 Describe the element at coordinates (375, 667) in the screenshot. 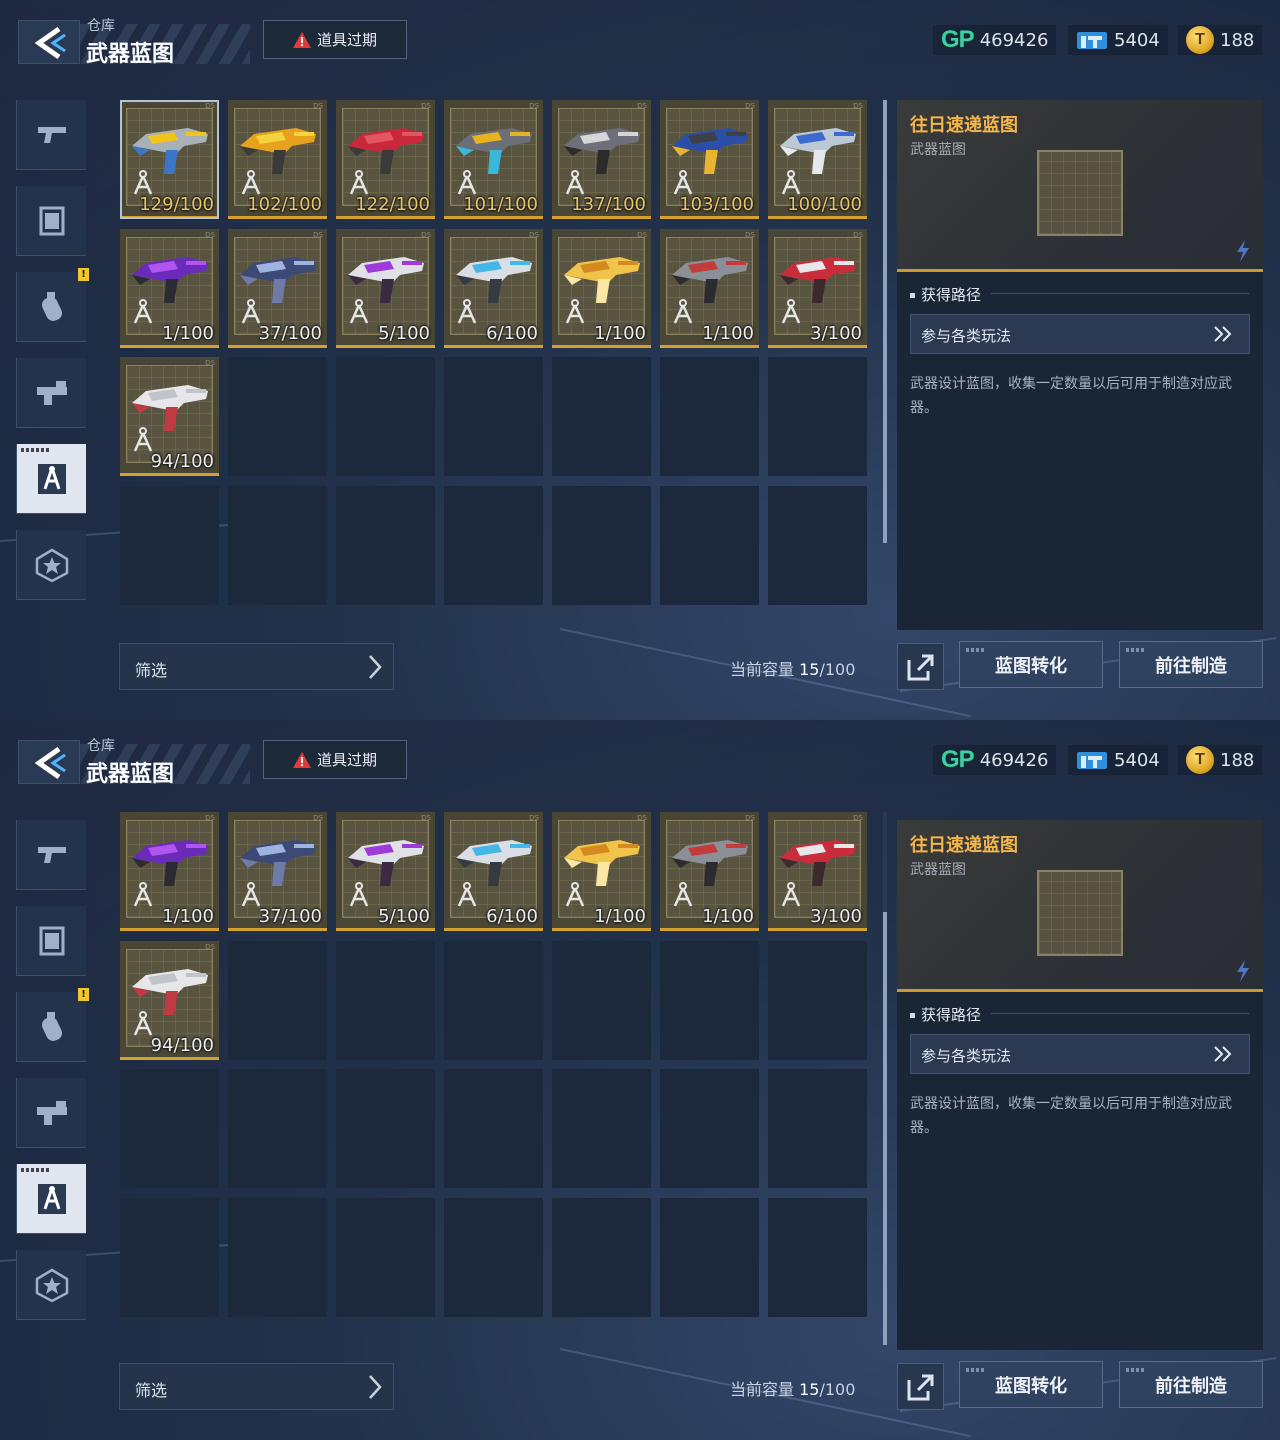

I see `chevron-right-icon` at that location.